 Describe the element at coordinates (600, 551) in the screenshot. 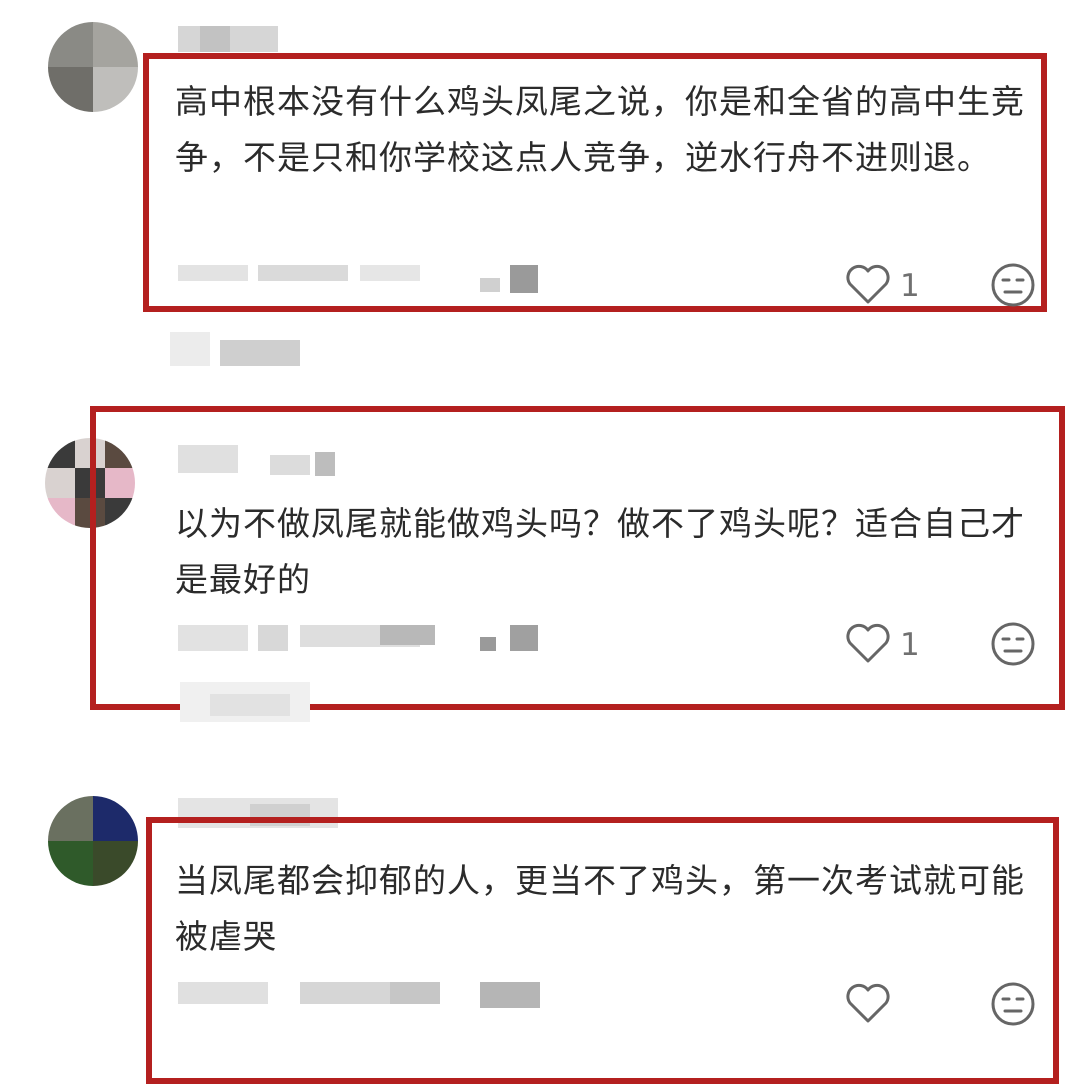

I see `comment-text: 以为不做凤尾就能做鸡头吗？做不了鸡头呢？适合自己才是最好的` at that location.